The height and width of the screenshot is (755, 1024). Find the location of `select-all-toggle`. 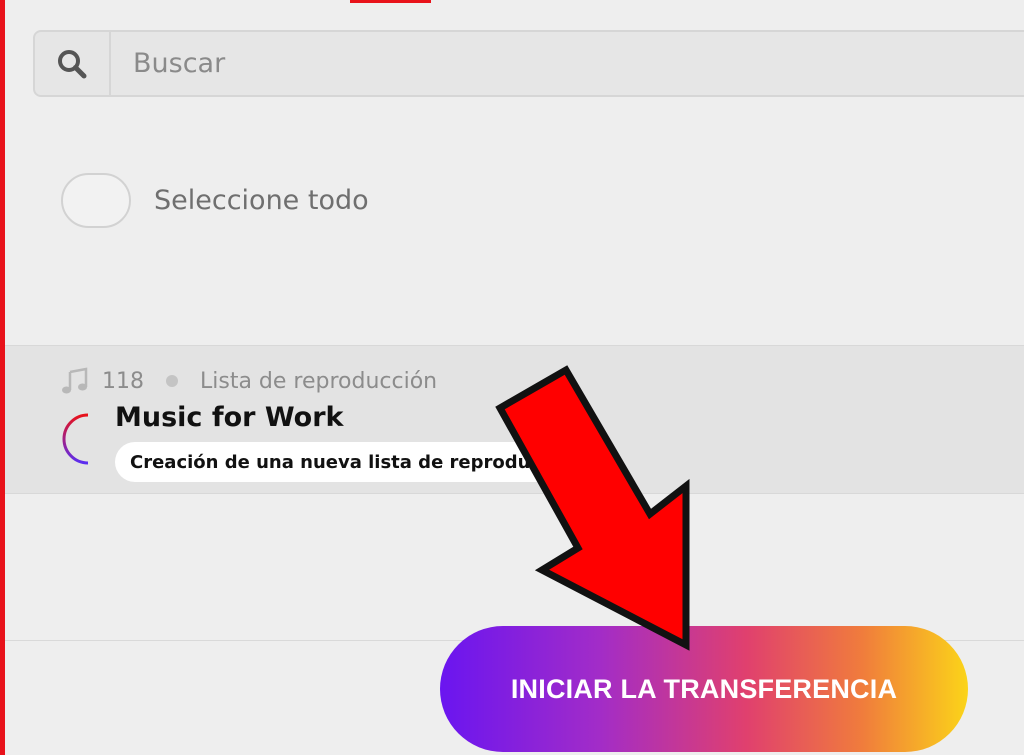

select-all-toggle is located at coordinates (96, 200).